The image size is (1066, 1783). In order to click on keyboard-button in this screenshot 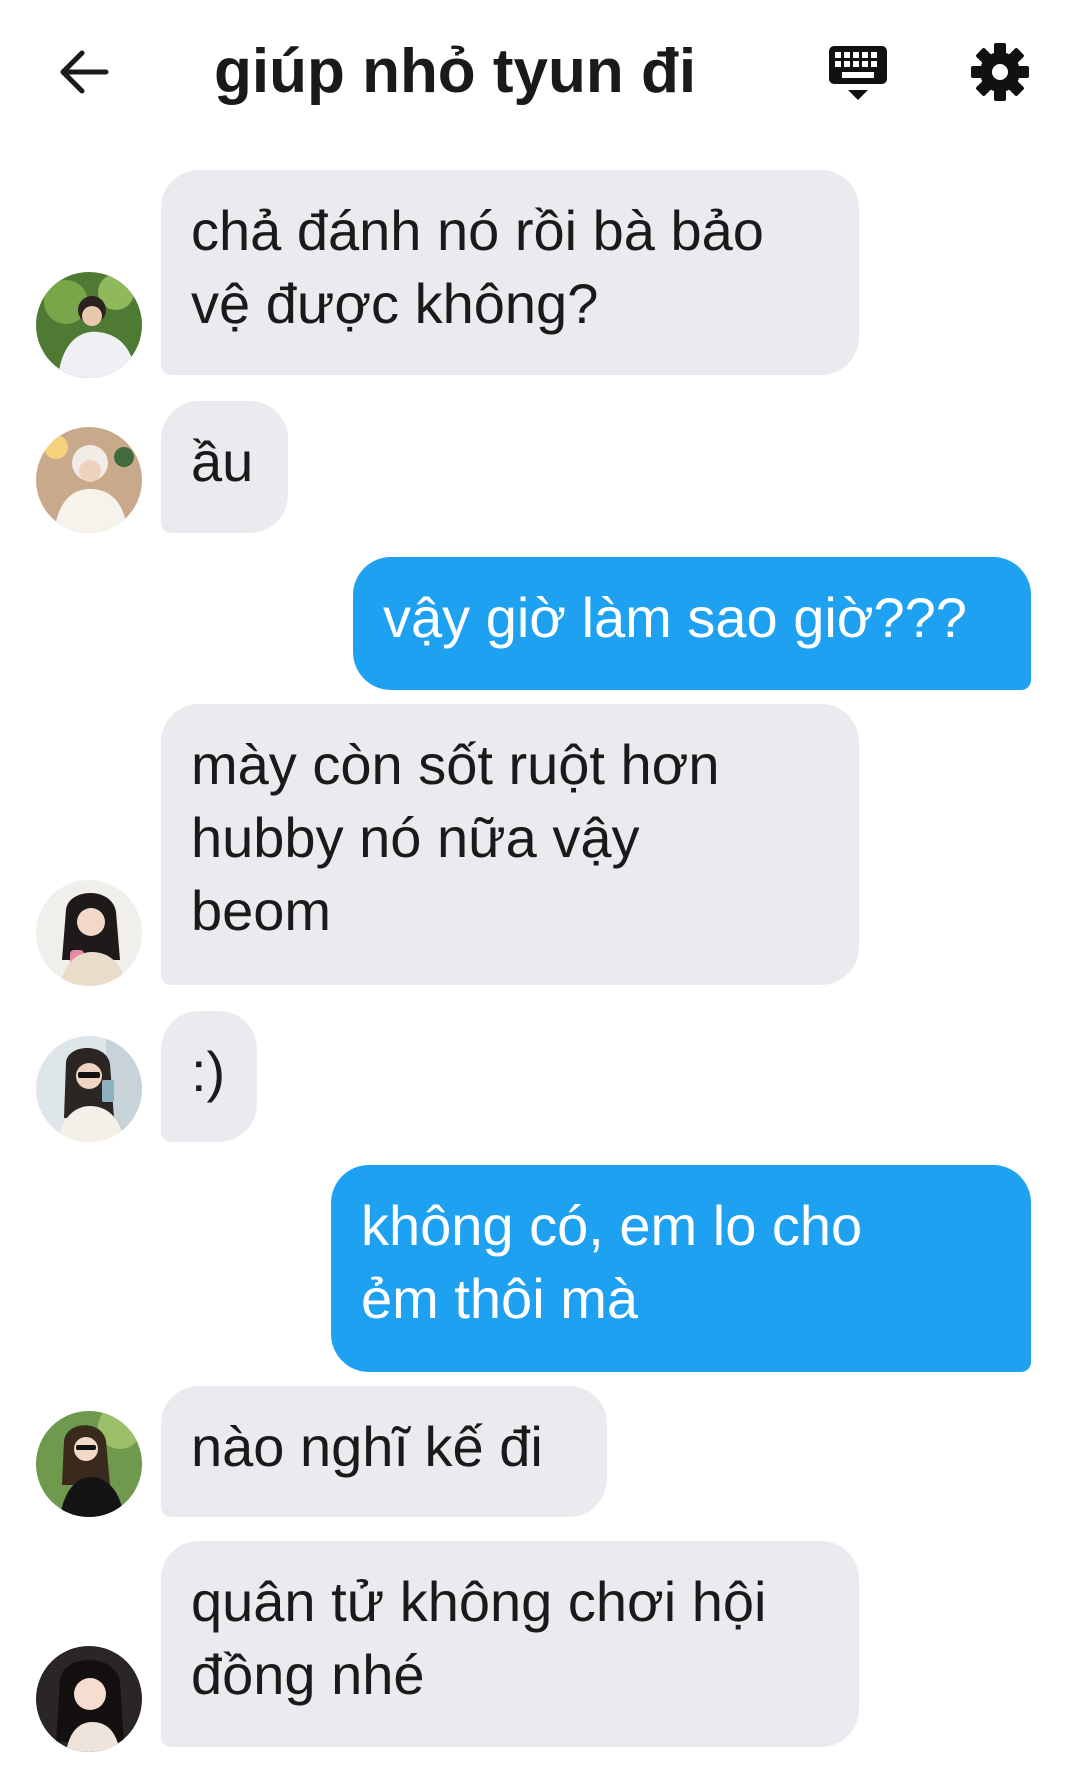, I will do `click(858, 74)`.